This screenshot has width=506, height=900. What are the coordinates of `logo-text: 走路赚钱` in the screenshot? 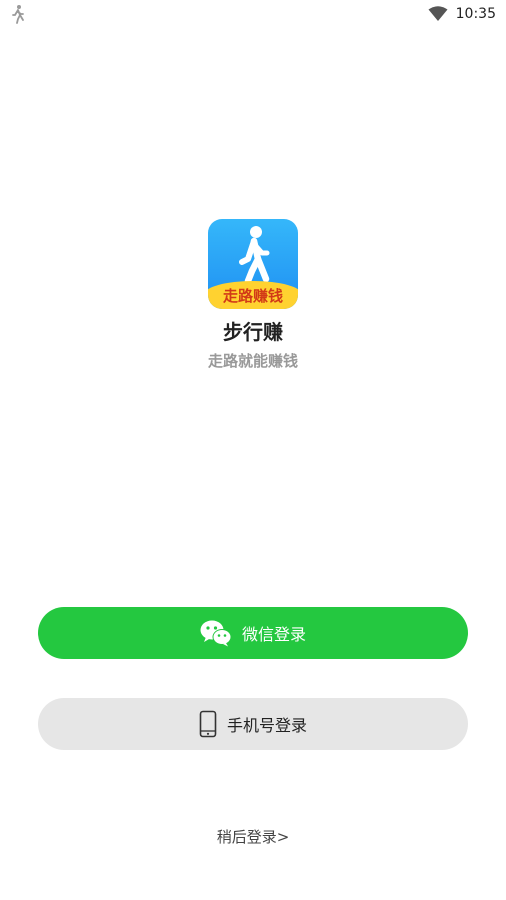 It's located at (252, 296).